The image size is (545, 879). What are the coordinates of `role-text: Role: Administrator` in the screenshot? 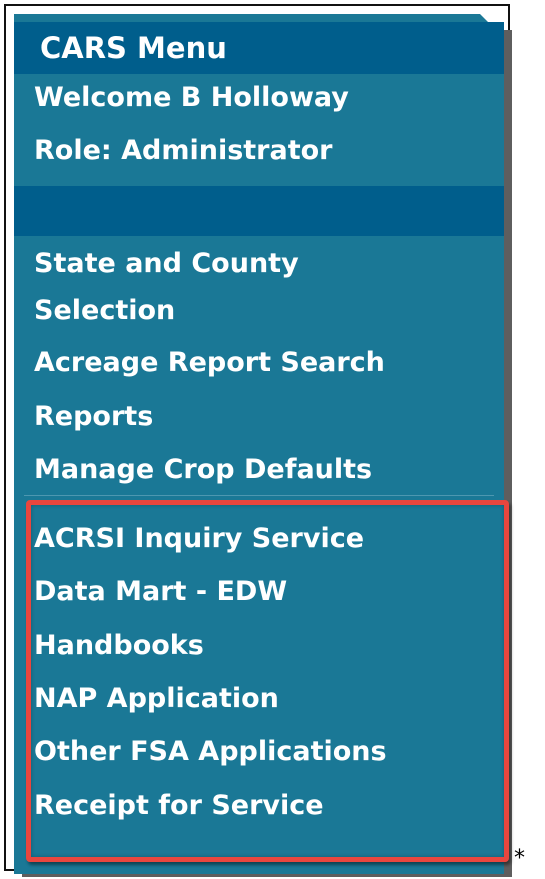 It's located at (183, 150).